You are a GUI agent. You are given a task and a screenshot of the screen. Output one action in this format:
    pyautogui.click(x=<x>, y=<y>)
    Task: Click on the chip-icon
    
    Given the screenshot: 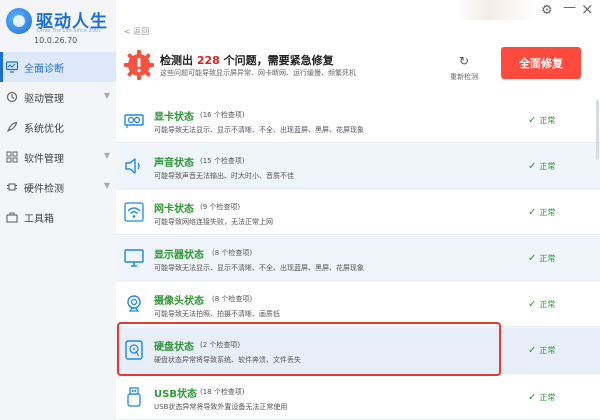 What is the action you would take?
    pyautogui.click(x=12, y=187)
    